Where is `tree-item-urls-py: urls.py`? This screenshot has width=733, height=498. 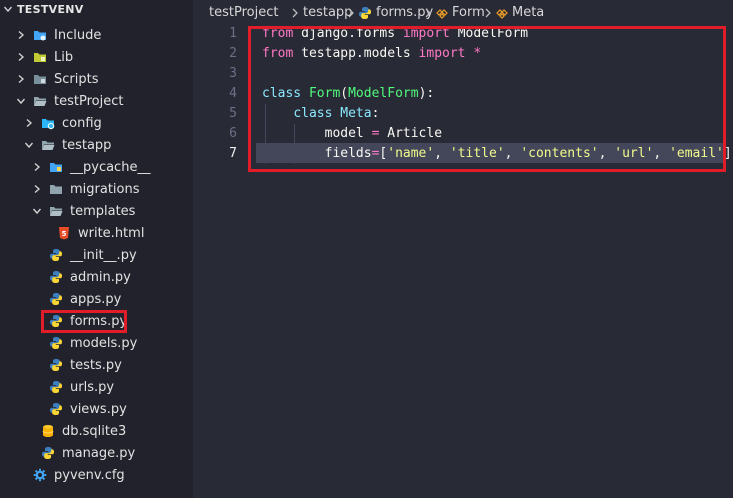 tree-item-urls-py: urls.py is located at coordinates (96, 387).